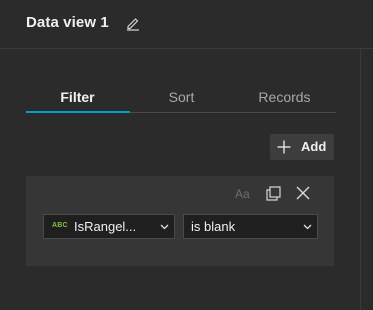  Describe the element at coordinates (242, 194) in the screenshot. I see `case-sensitive-toggle: Aa` at that location.